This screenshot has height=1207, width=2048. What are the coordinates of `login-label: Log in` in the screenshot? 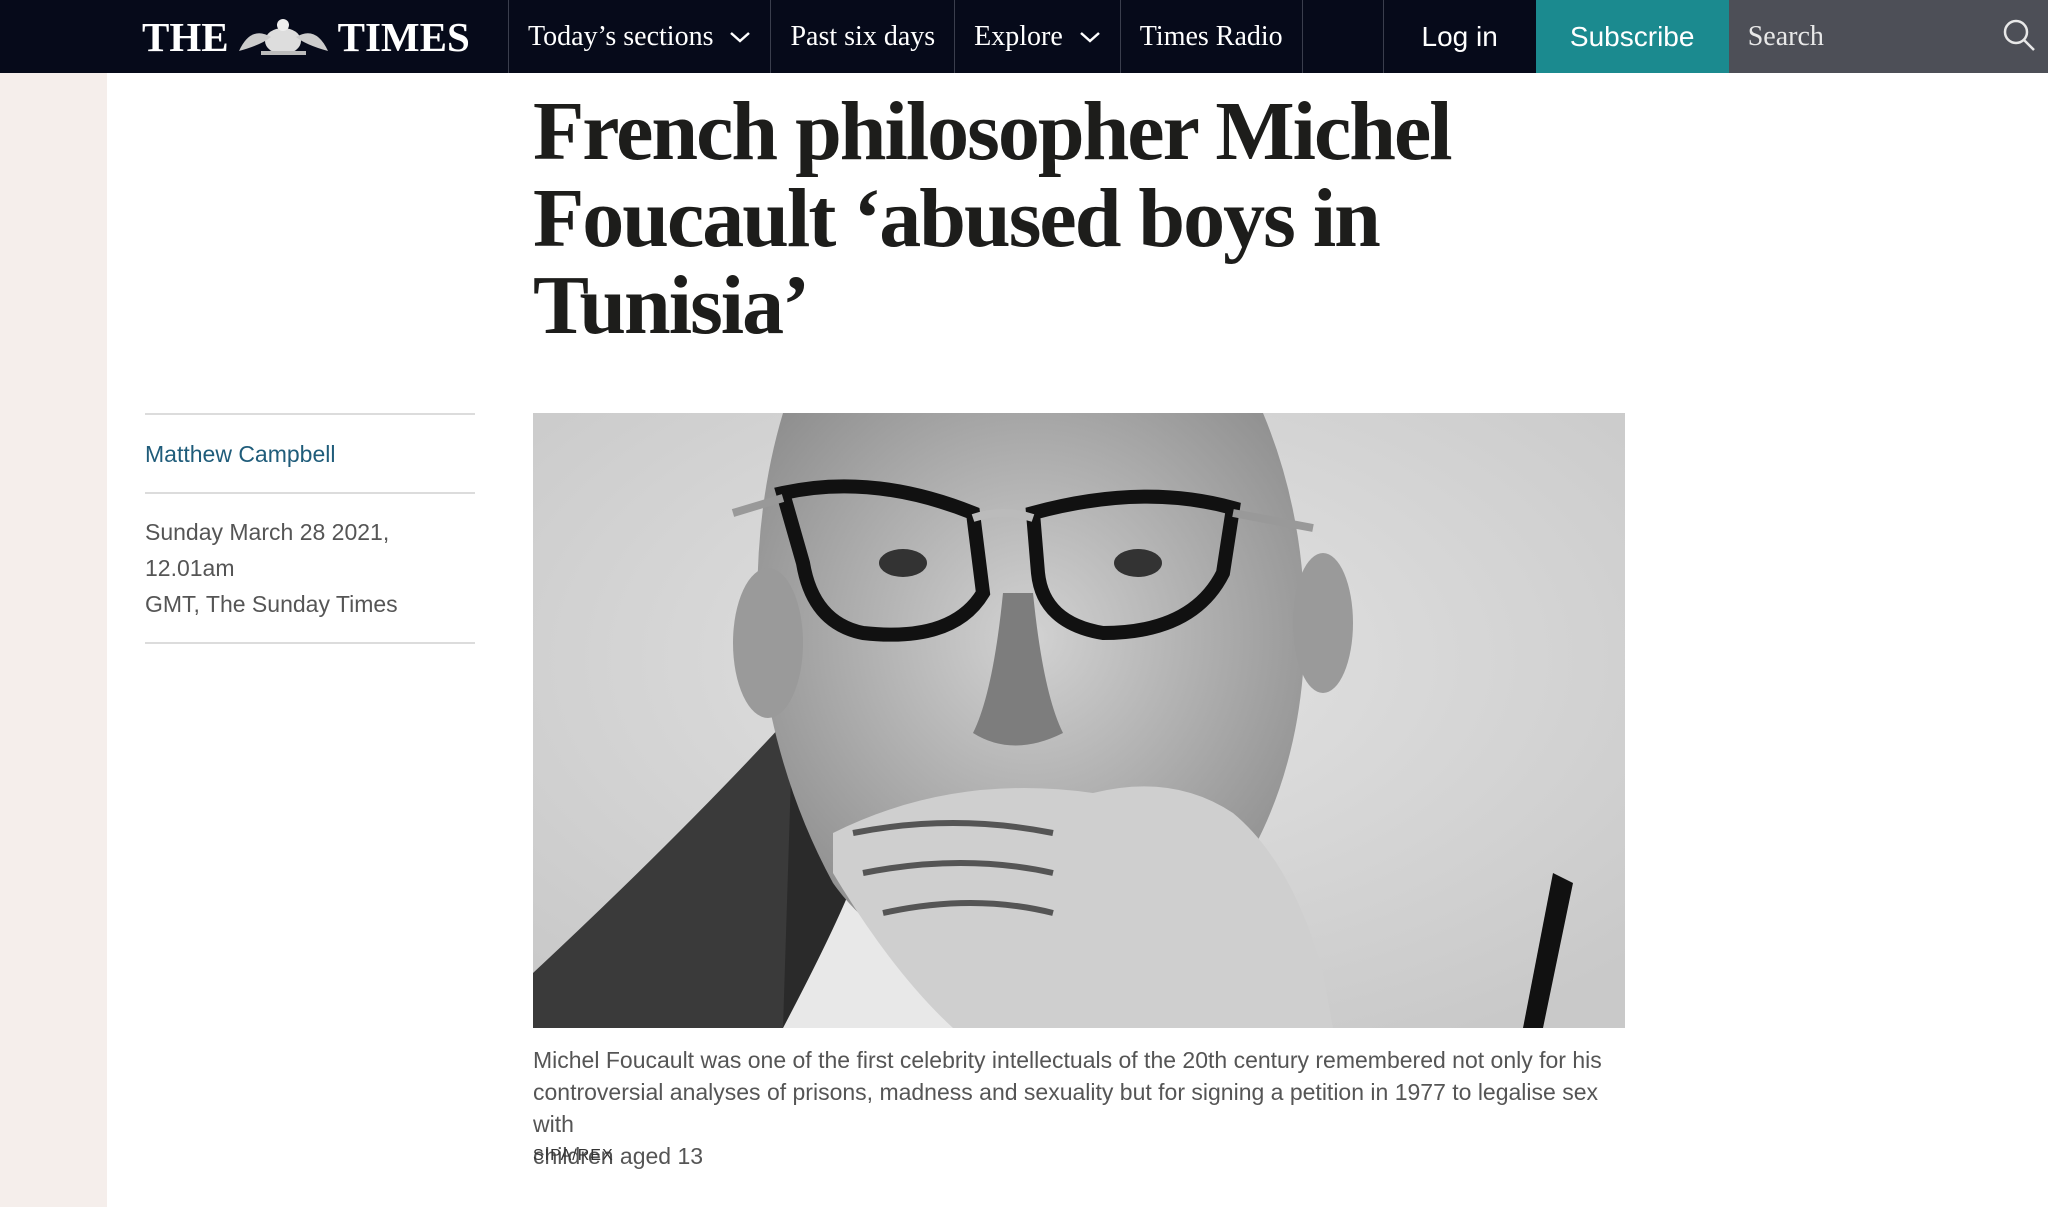 It's located at (1459, 36).